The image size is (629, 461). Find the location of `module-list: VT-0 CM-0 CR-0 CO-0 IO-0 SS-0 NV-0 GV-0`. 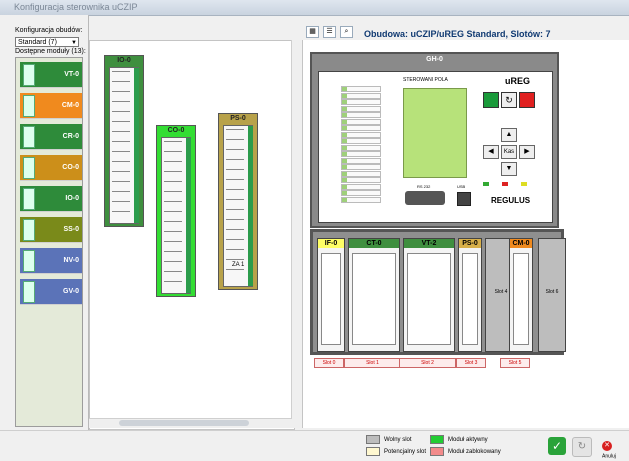

module-list: VT-0 CM-0 CR-0 CO-0 IO-0 SS-0 NV-0 GV-0 is located at coordinates (49, 242).